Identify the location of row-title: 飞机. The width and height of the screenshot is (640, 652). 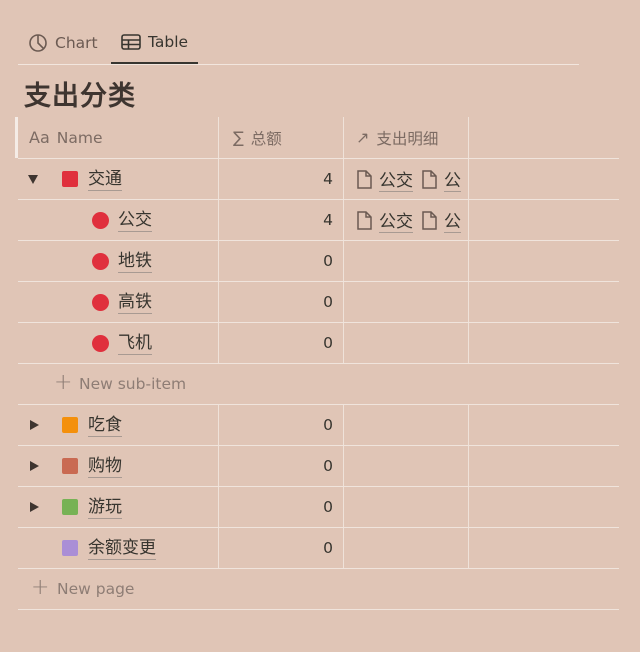
(135, 343).